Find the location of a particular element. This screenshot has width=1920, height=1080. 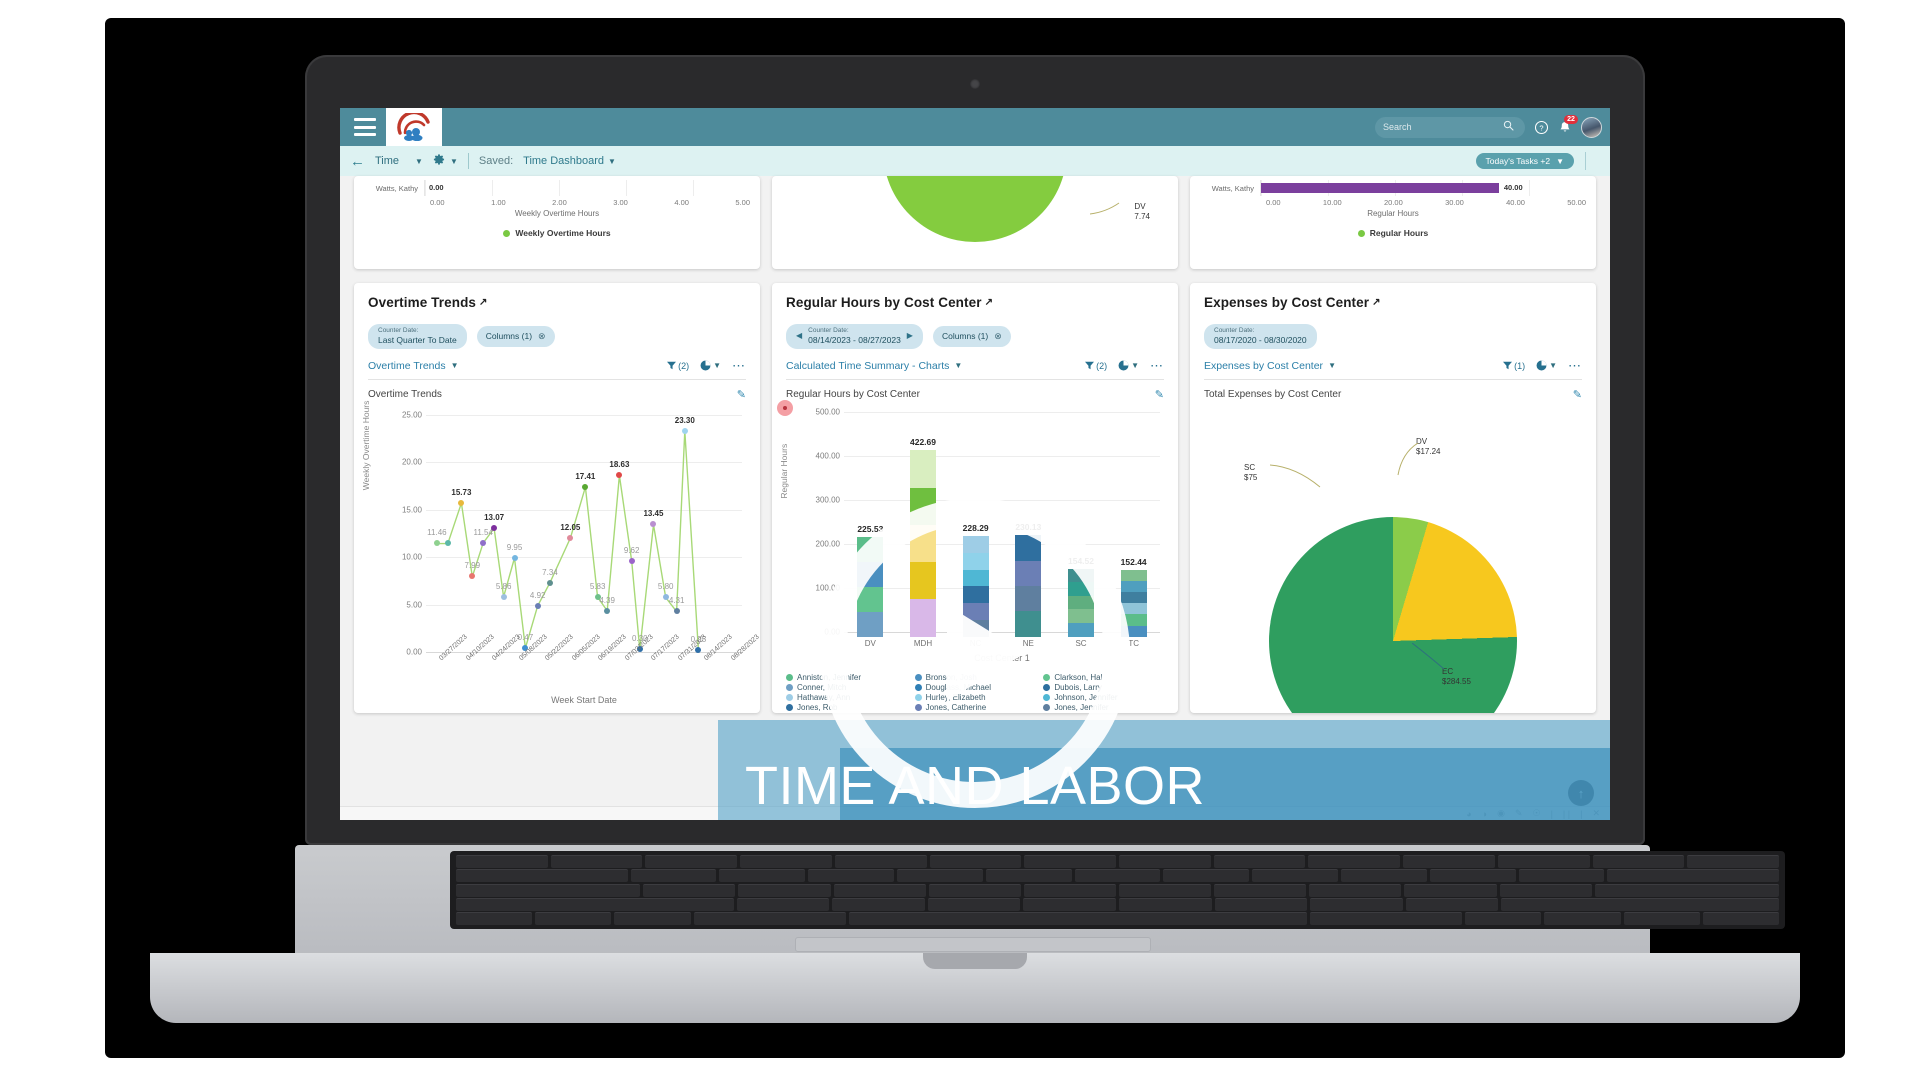

settings-menu: ▼ is located at coordinates (445, 161).